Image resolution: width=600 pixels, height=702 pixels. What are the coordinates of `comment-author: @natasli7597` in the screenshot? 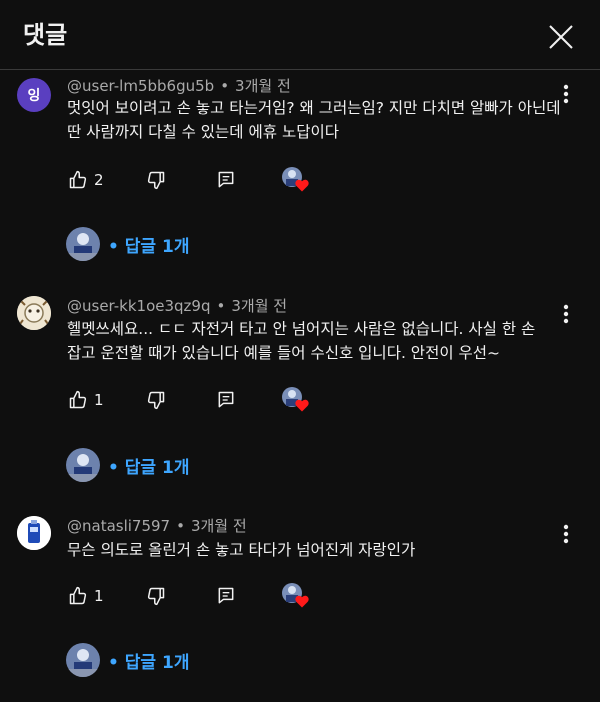 It's located at (118, 526).